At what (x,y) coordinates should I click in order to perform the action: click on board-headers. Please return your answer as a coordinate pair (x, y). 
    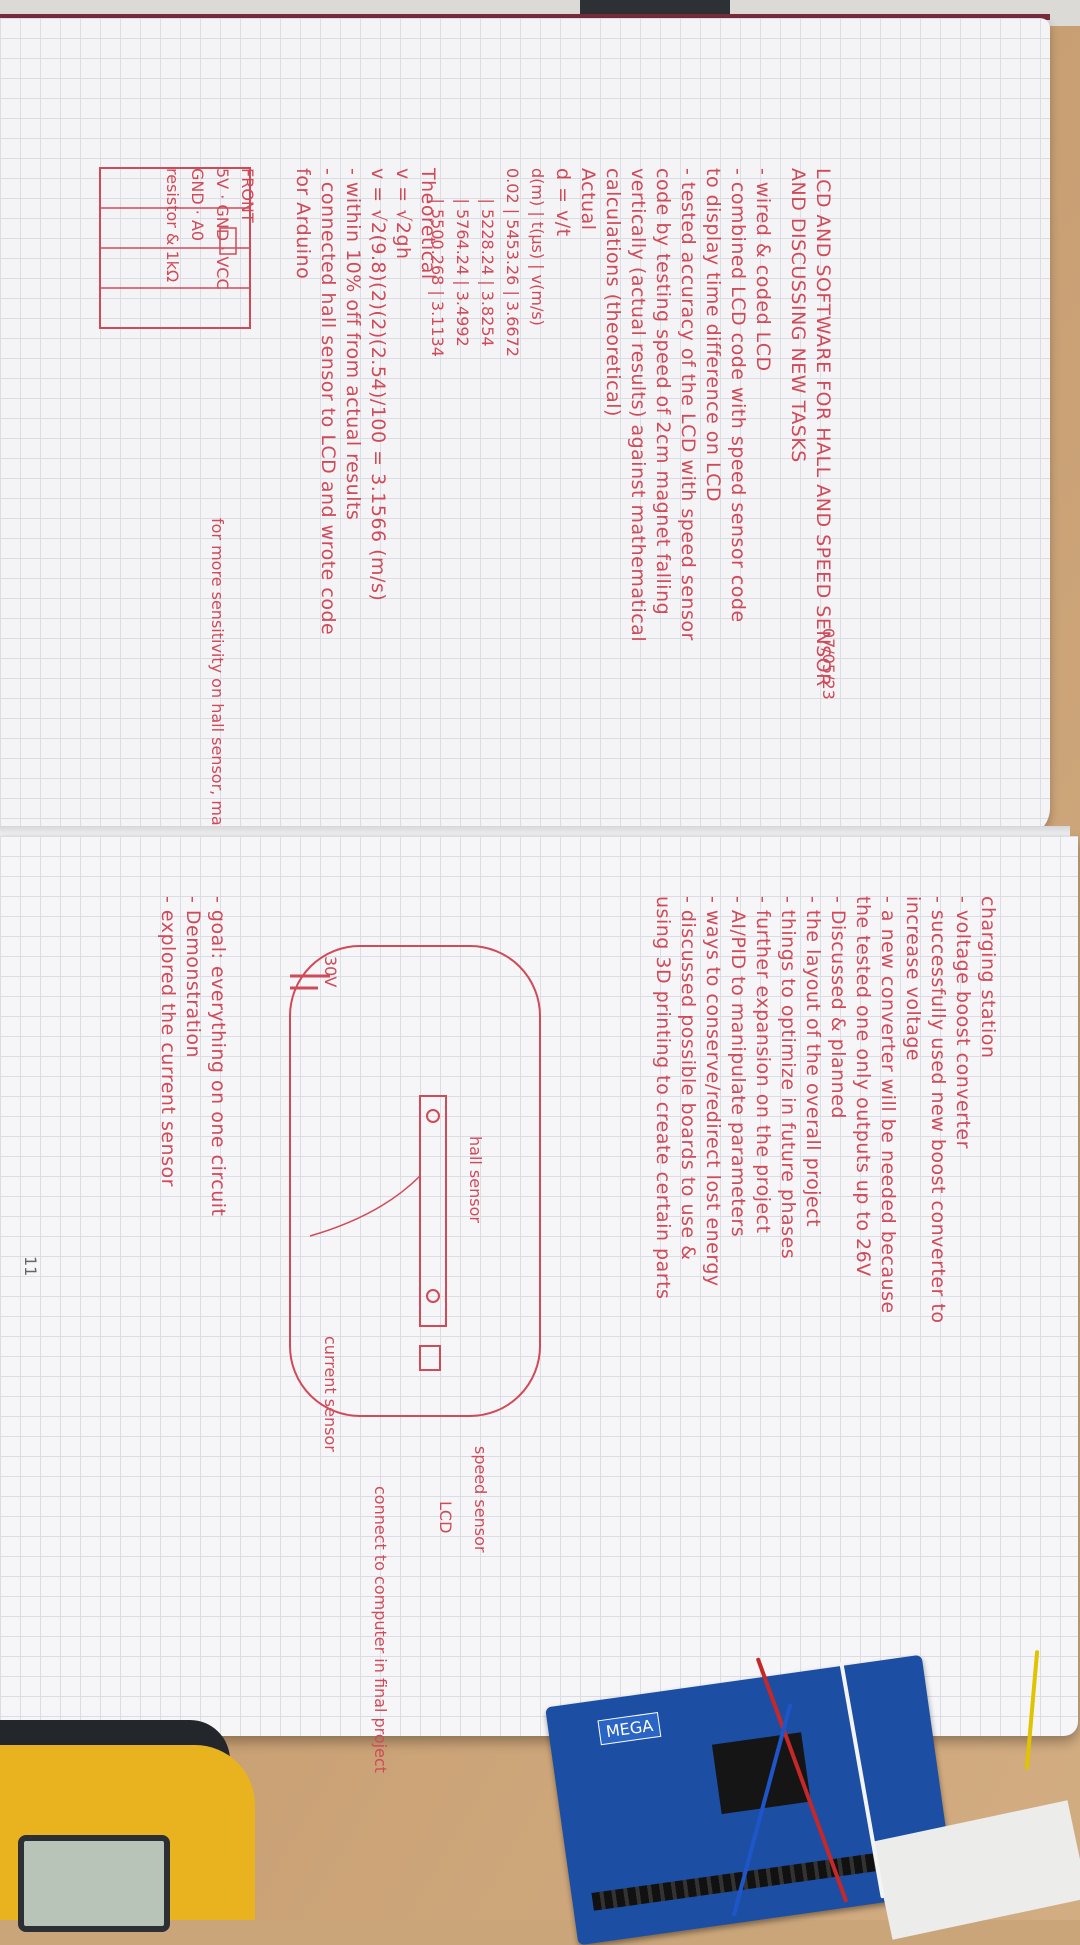
    Looking at the image, I should click on (756, 1879).